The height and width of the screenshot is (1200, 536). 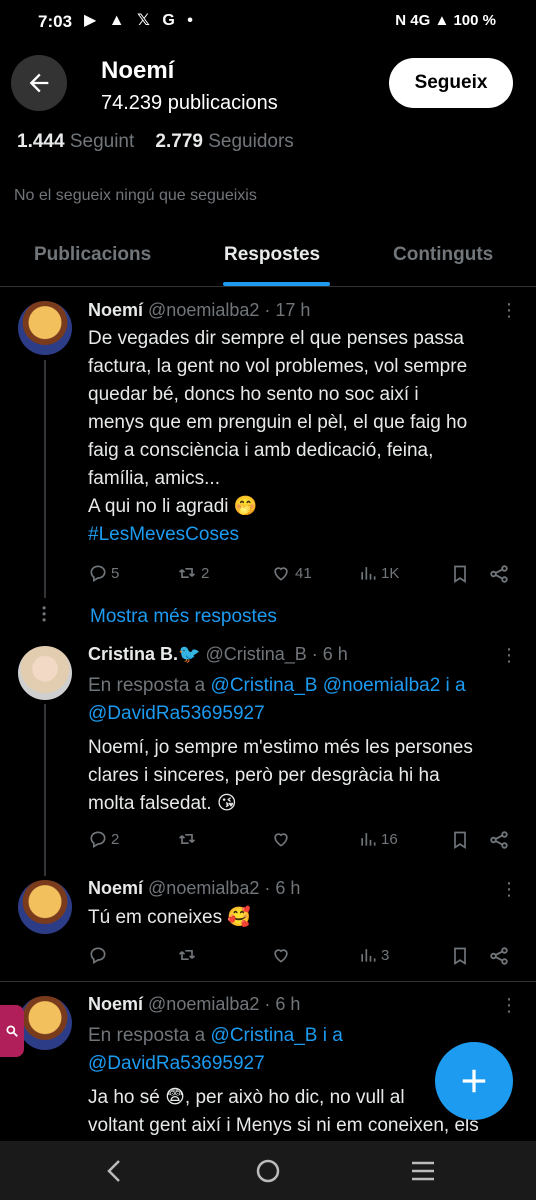 I want to click on profile-name: Noemí, so click(x=138, y=70).